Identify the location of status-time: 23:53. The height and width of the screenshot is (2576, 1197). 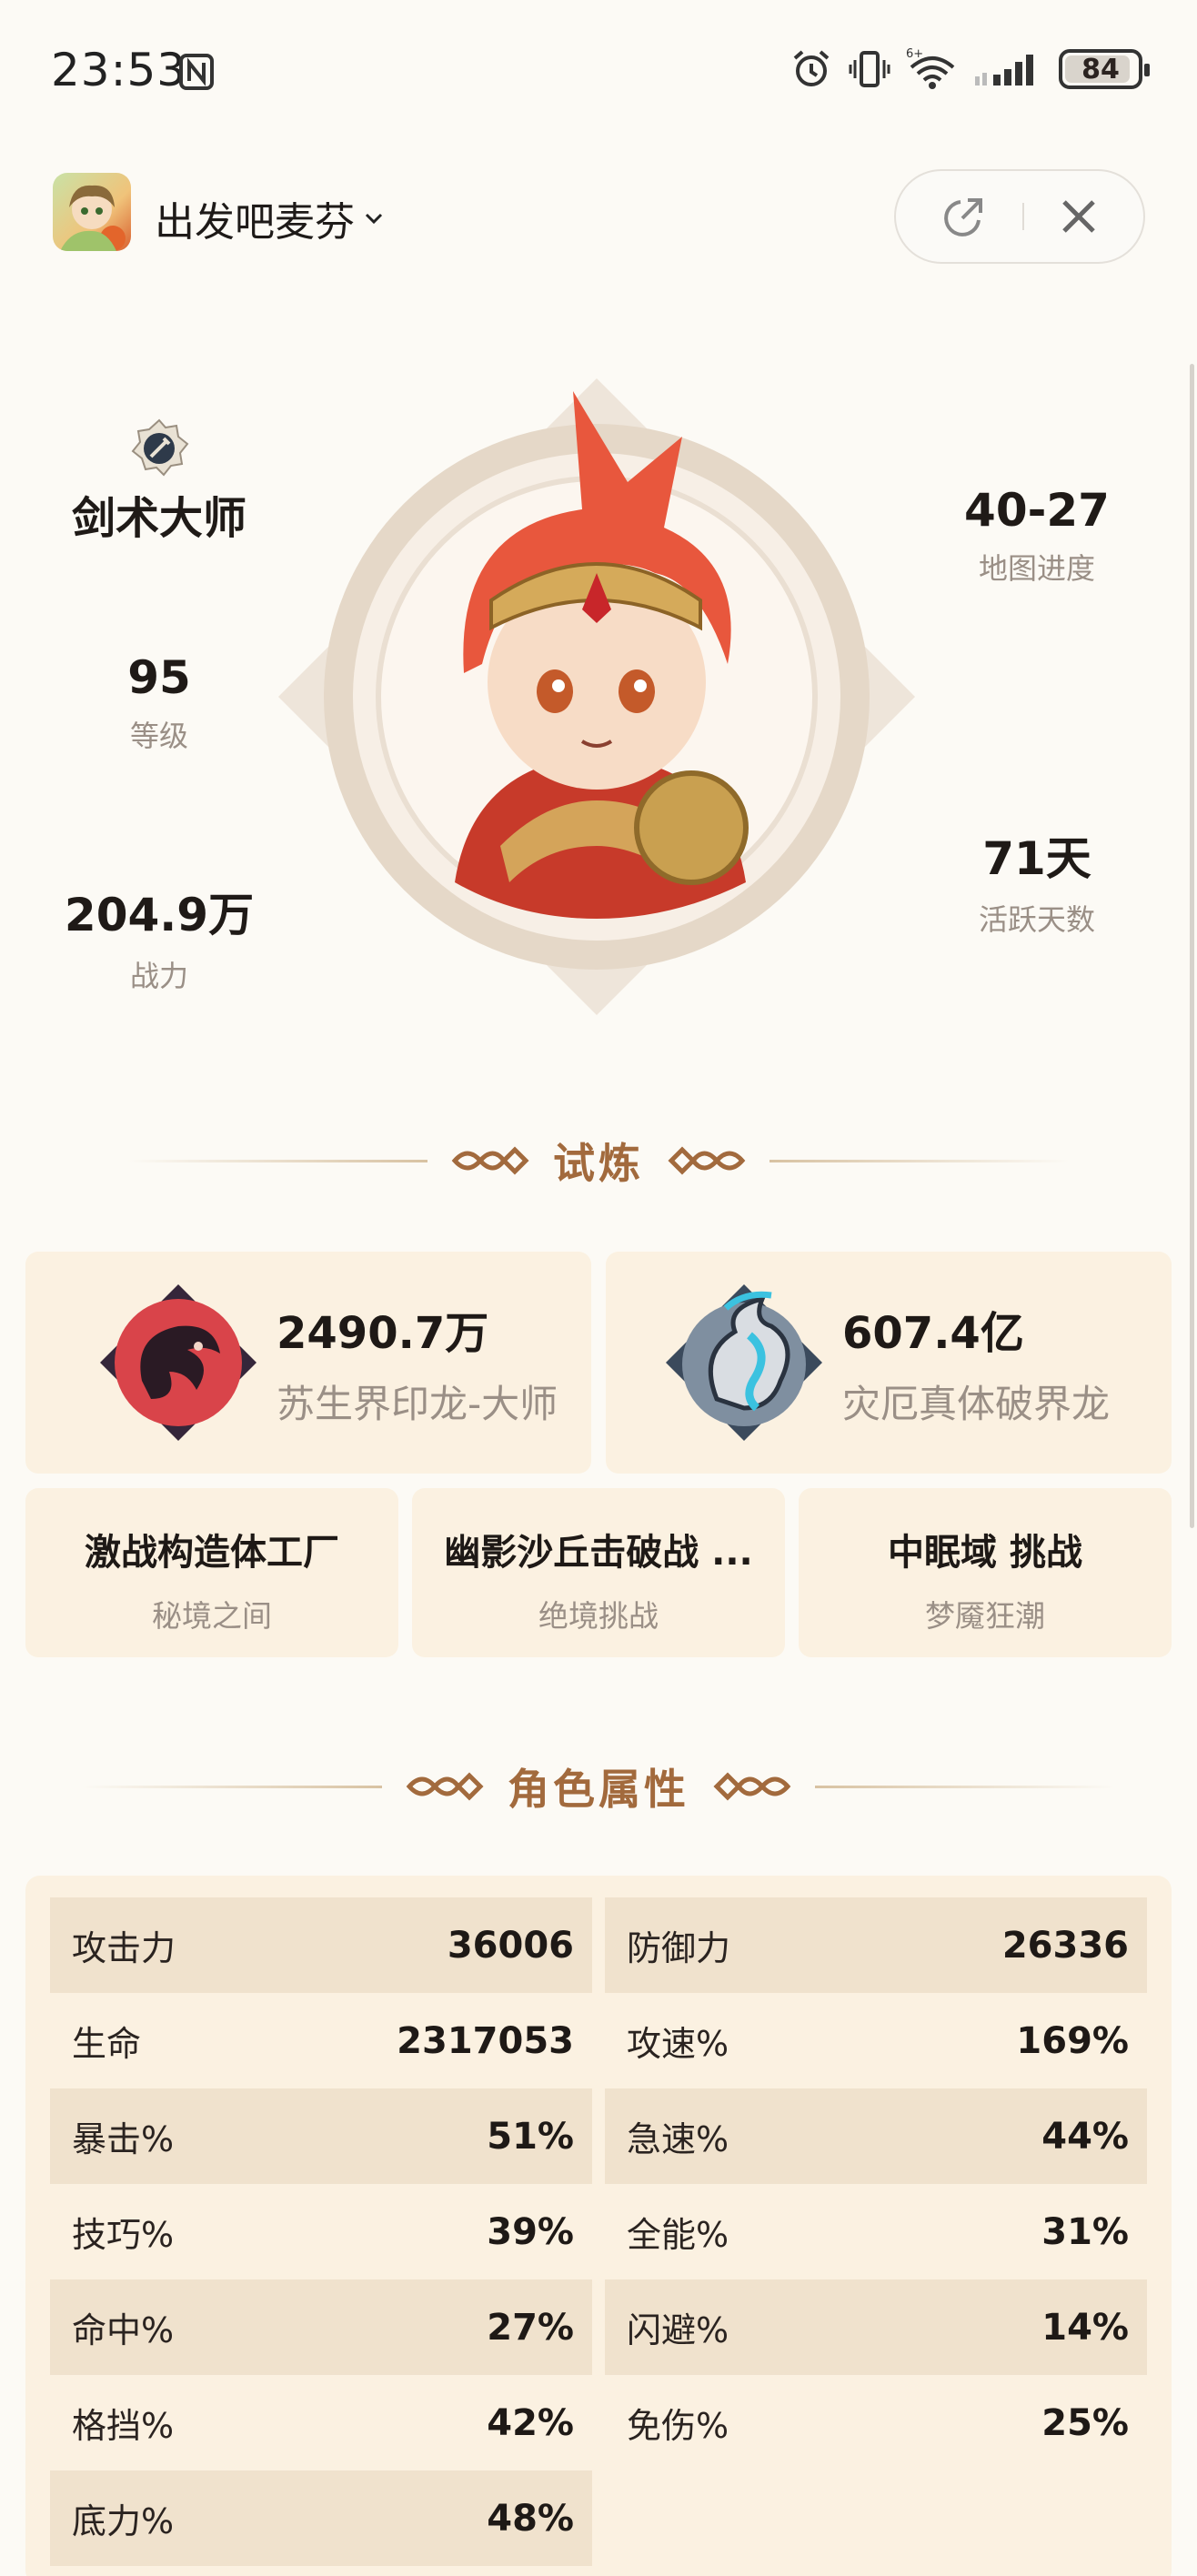
(119, 70).